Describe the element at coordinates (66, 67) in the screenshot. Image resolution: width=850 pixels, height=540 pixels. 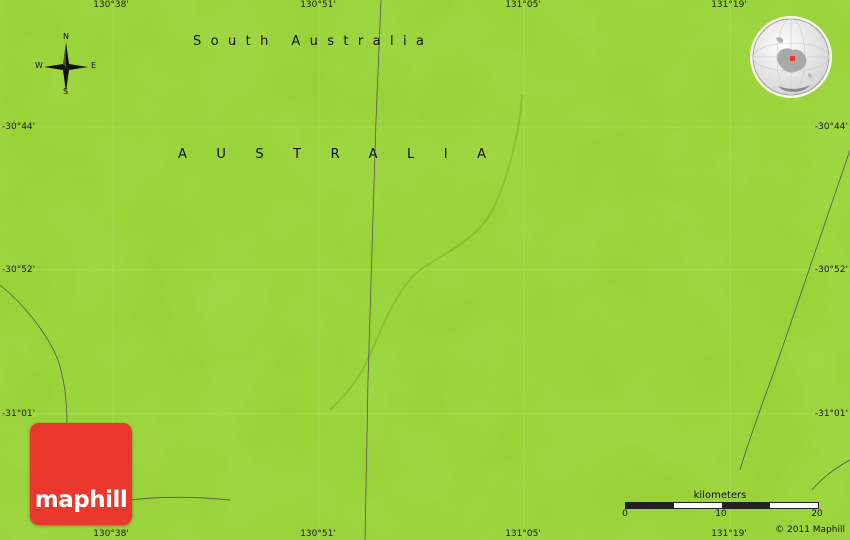
I see `compass-rose-icon: N S W E` at that location.